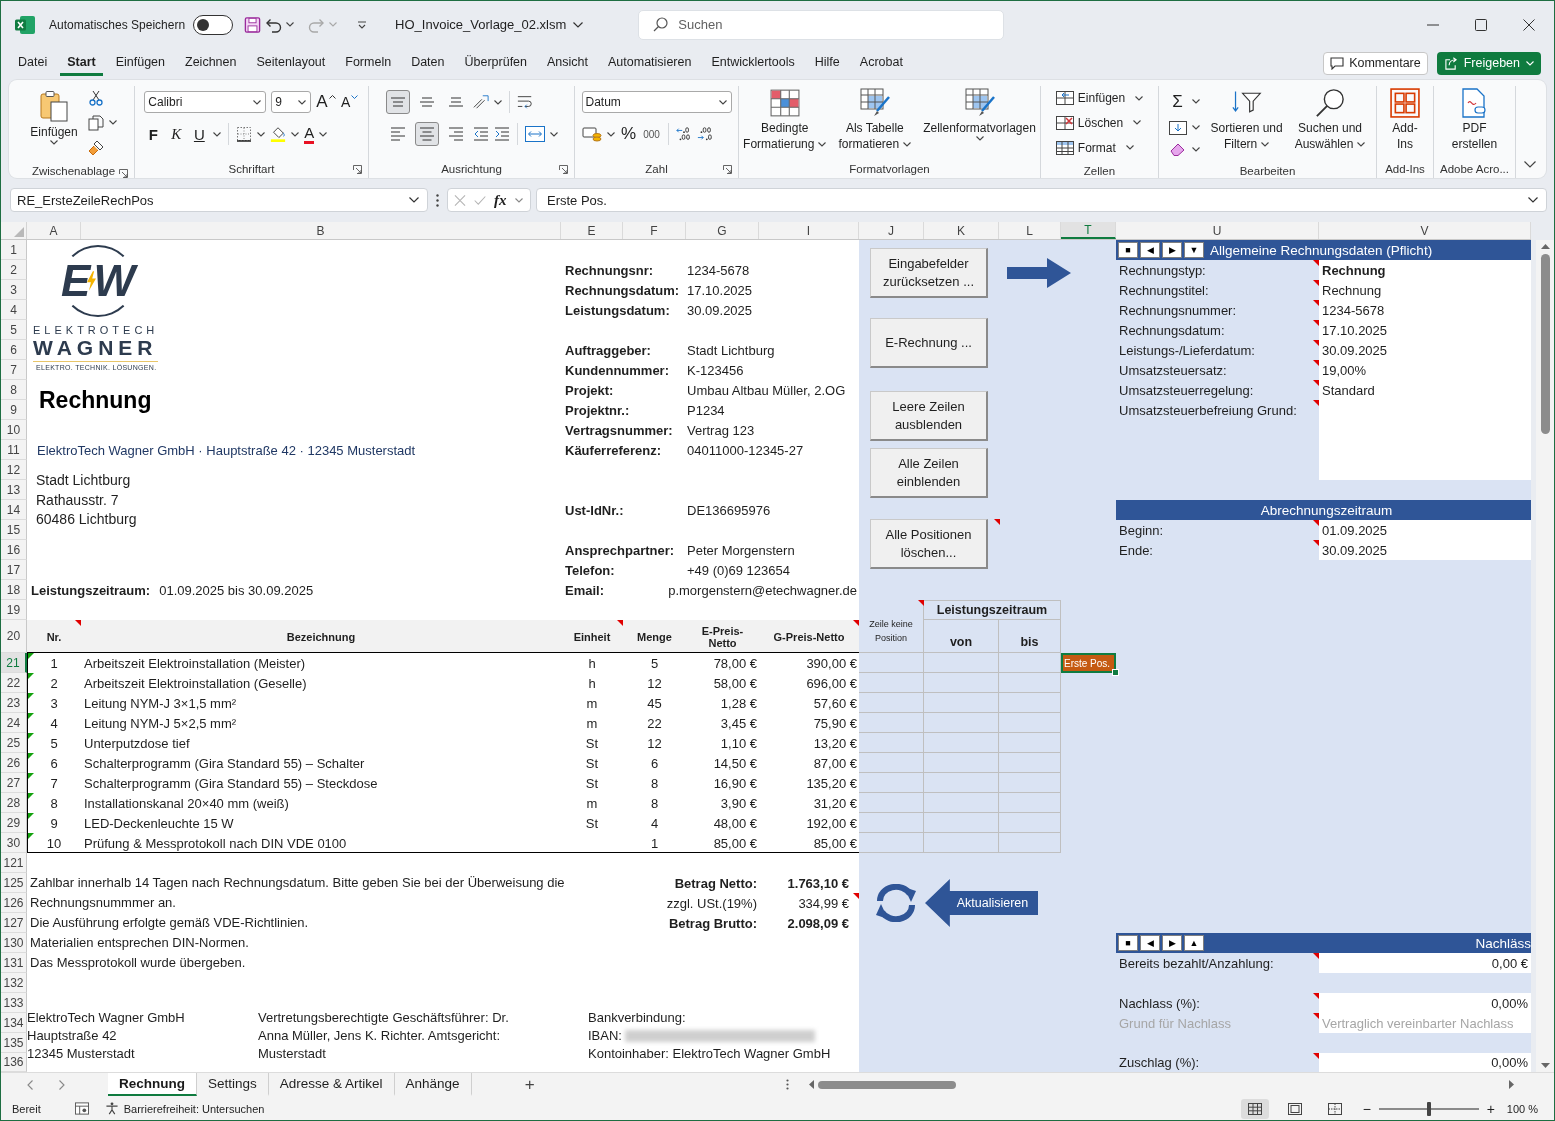 This screenshot has height=1121, width=1555. Describe the element at coordinates (651, 134) in the screenshot. I see `thousands-button: 000` at that location.